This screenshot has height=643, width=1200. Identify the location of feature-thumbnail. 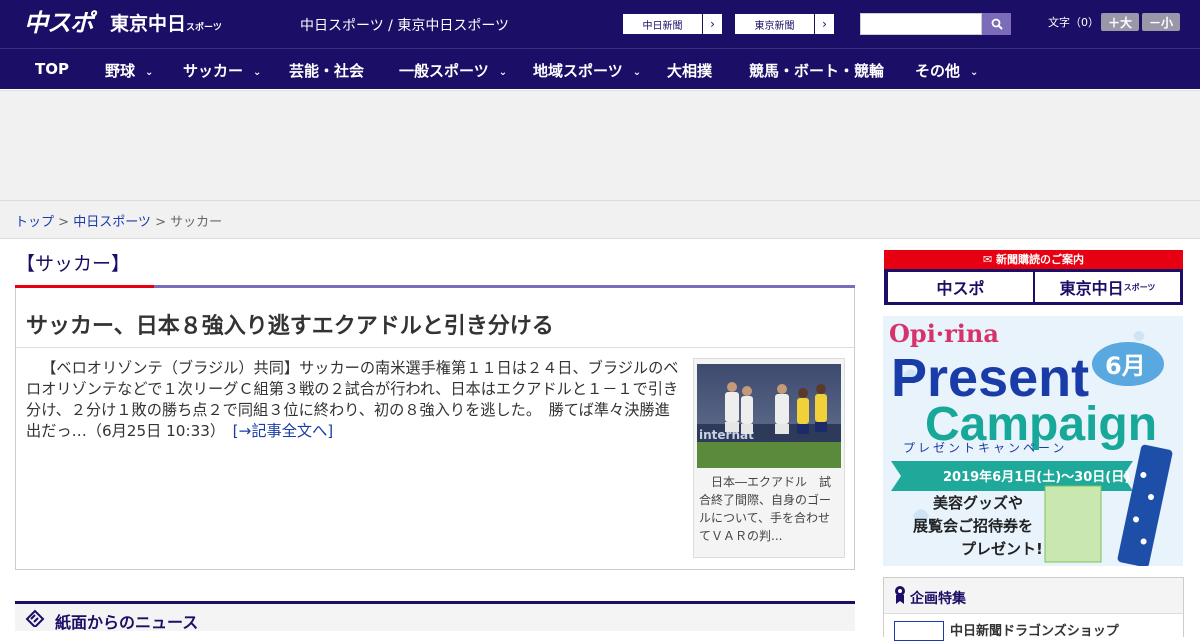
(919, 631).